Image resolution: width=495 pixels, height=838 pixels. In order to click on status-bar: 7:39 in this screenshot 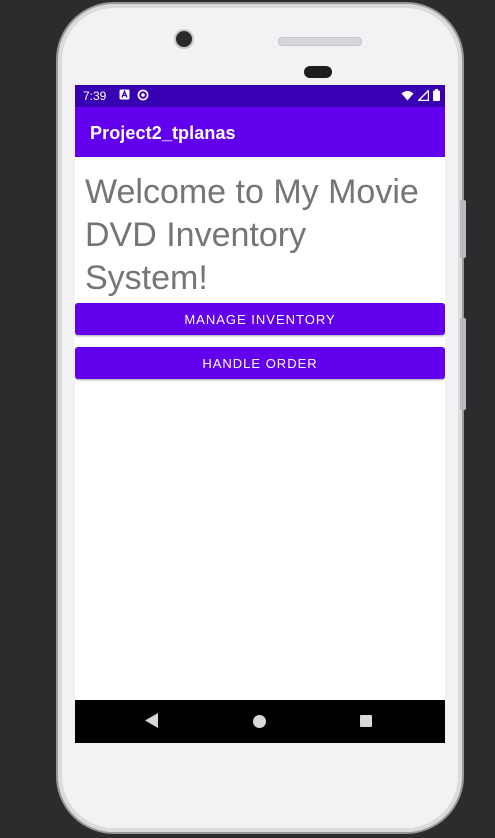, I will do `click(260, 96)`.